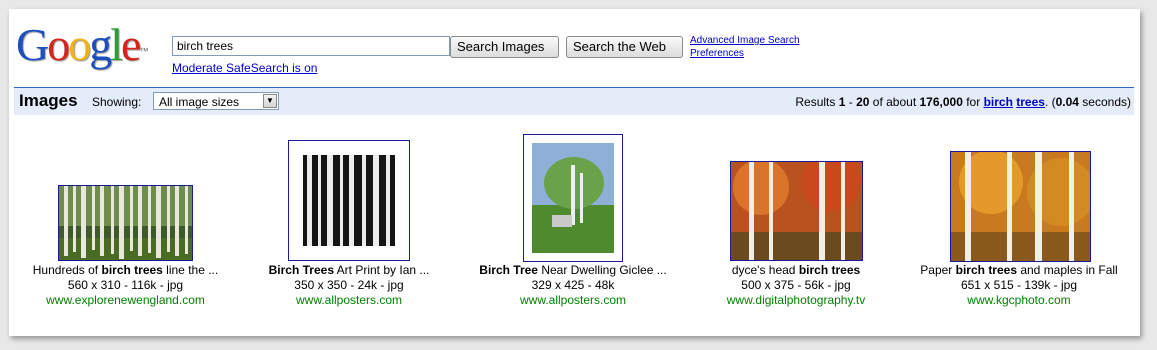  Describe the element at coordinates (199, 102) in the screenshot. I see `image-size-value: All image sizes` at that location.